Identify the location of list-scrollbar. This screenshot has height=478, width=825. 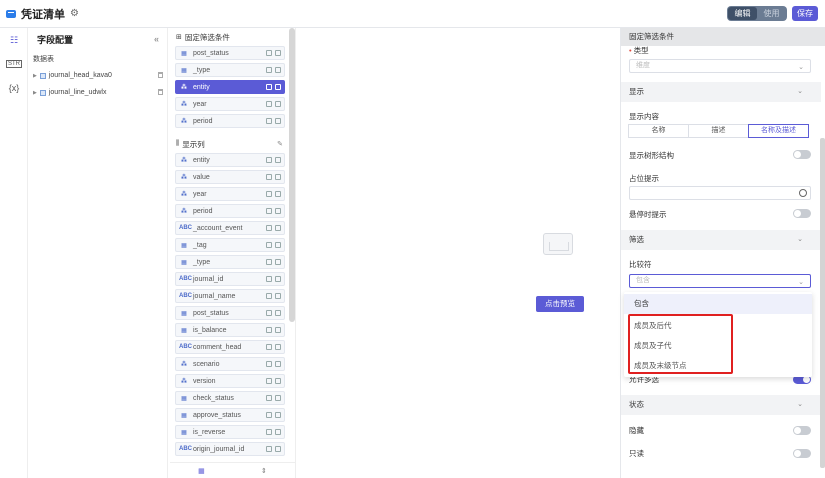
(292, 175).